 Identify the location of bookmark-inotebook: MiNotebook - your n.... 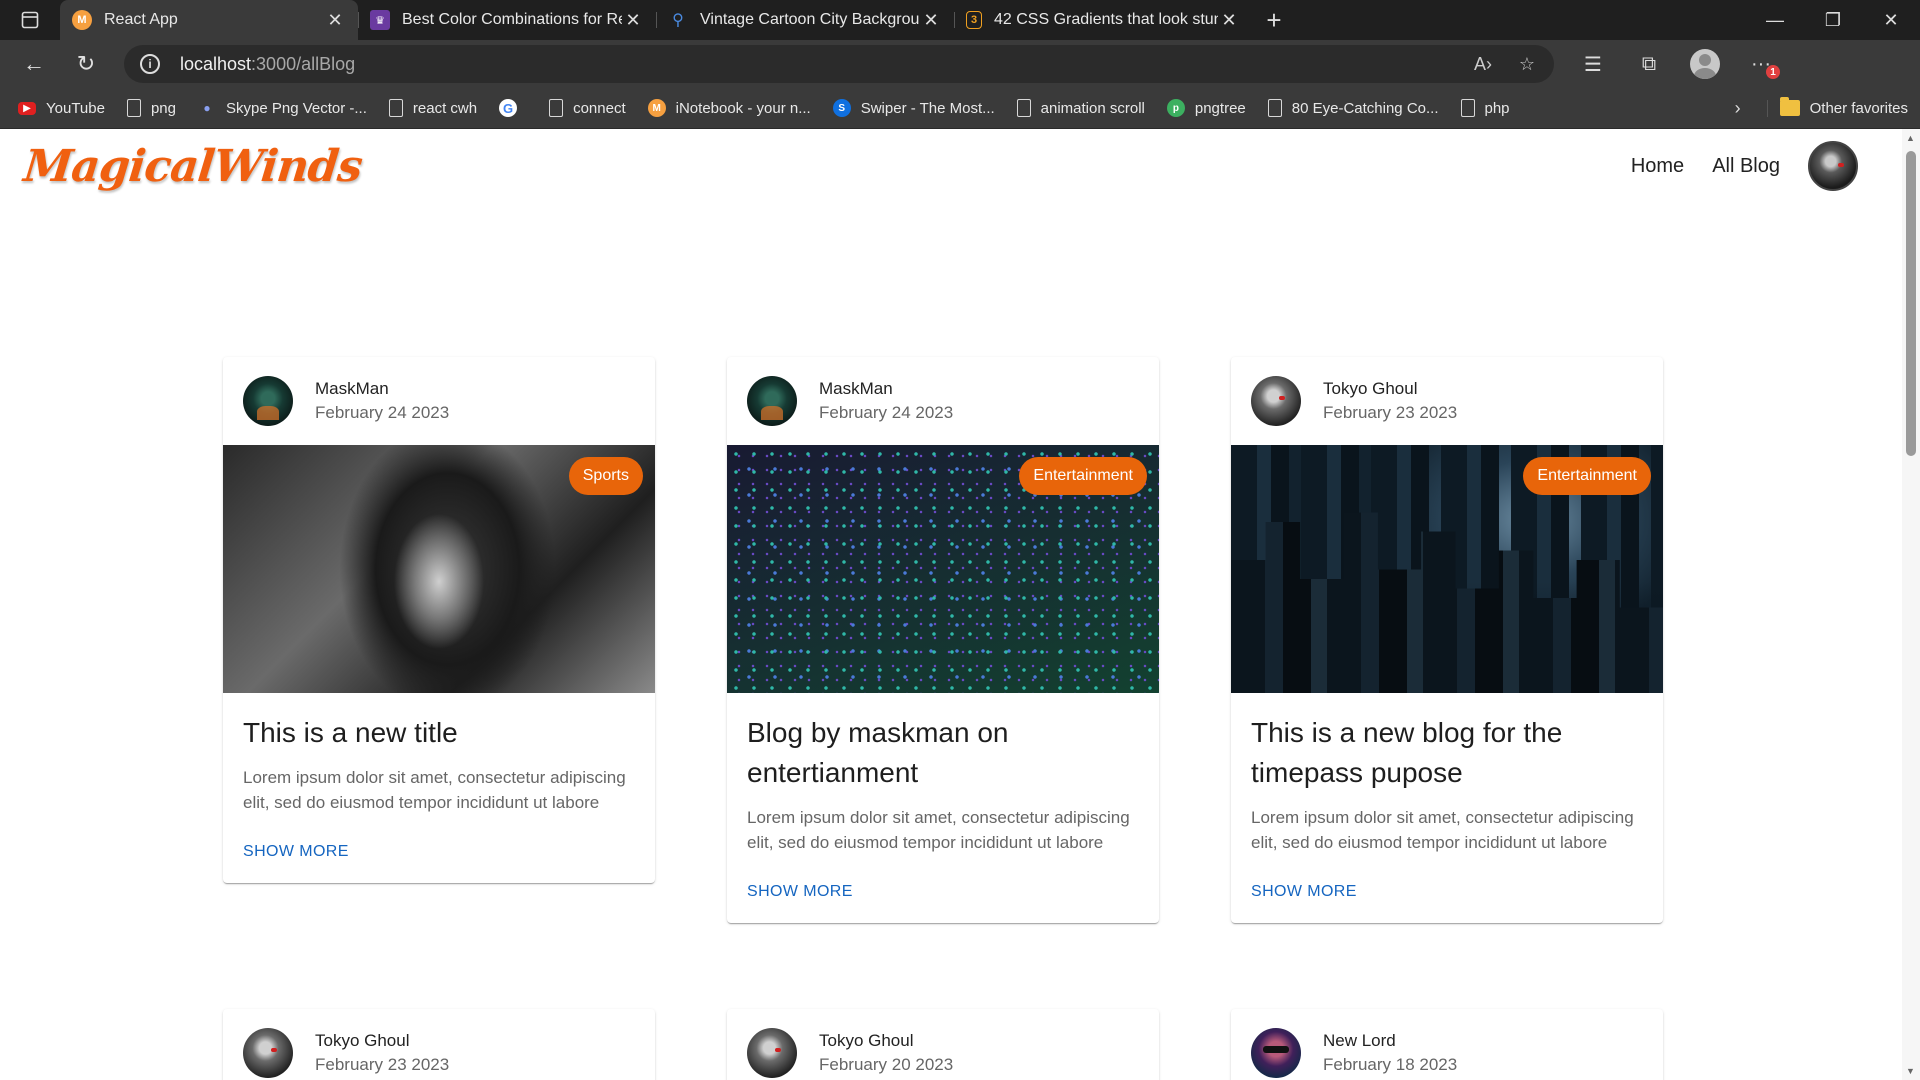
(729, 108).